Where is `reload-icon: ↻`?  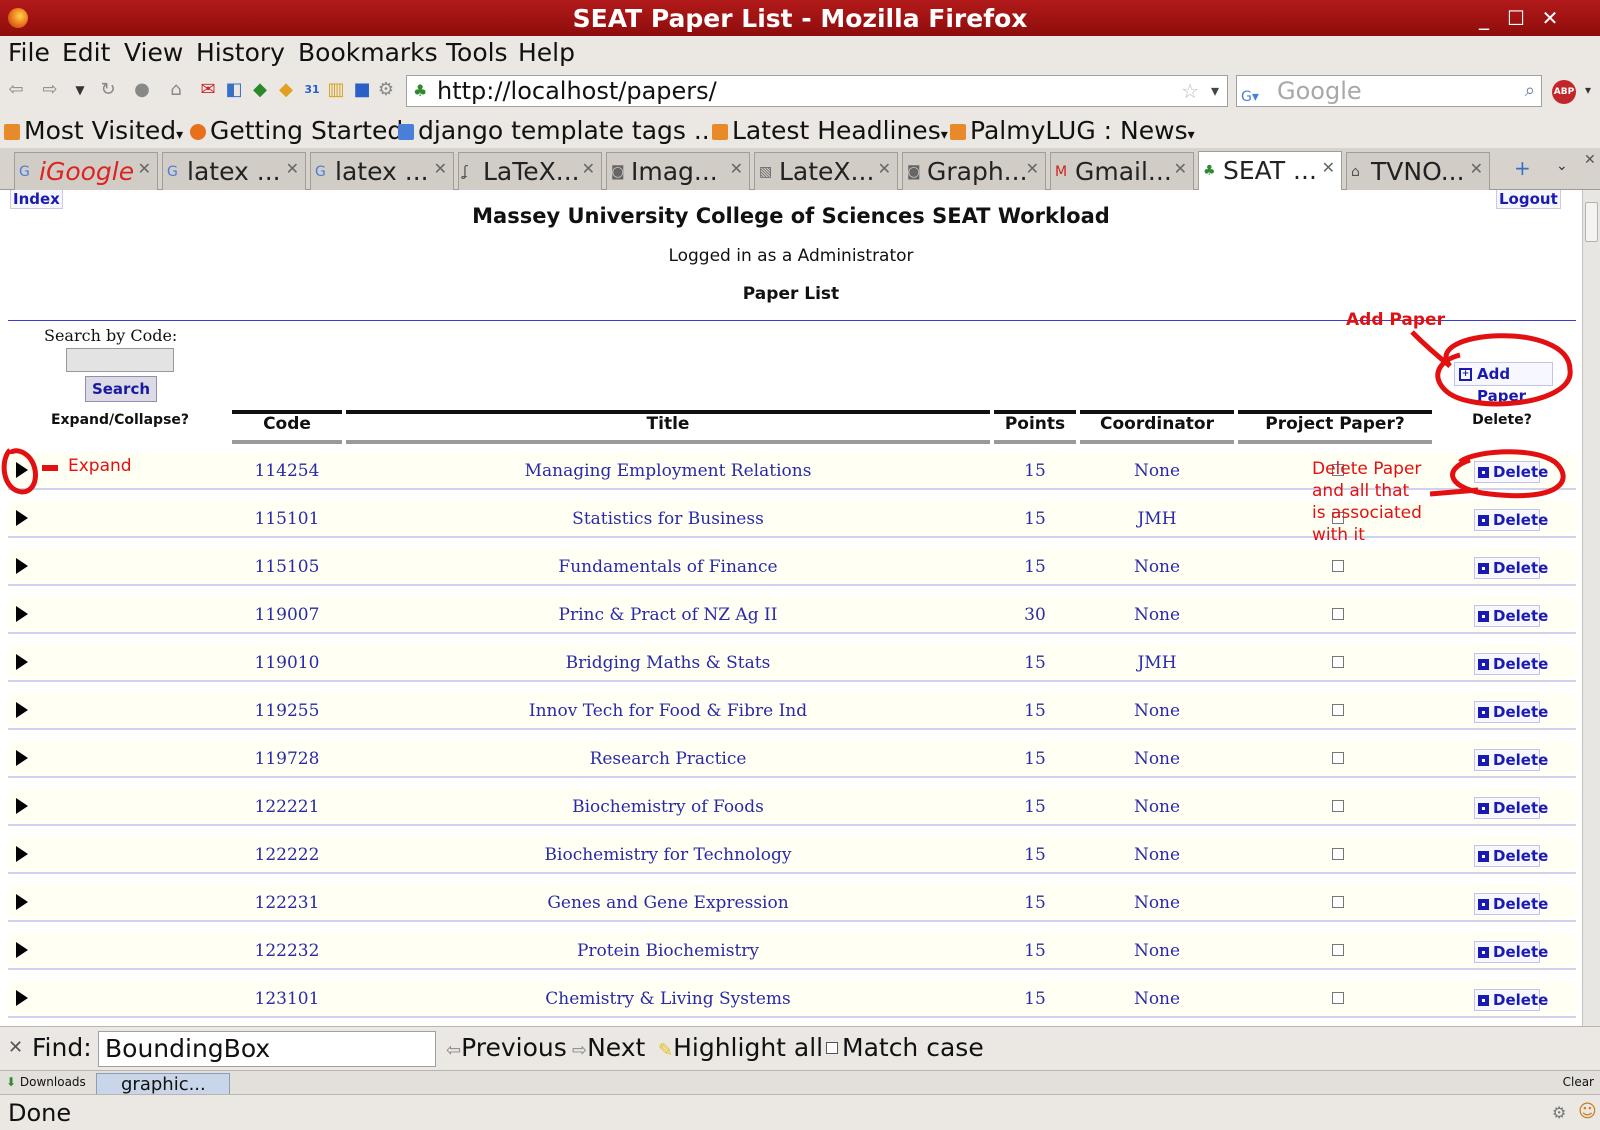 reload-icon: ↻ is located at coordinates (108, 90).